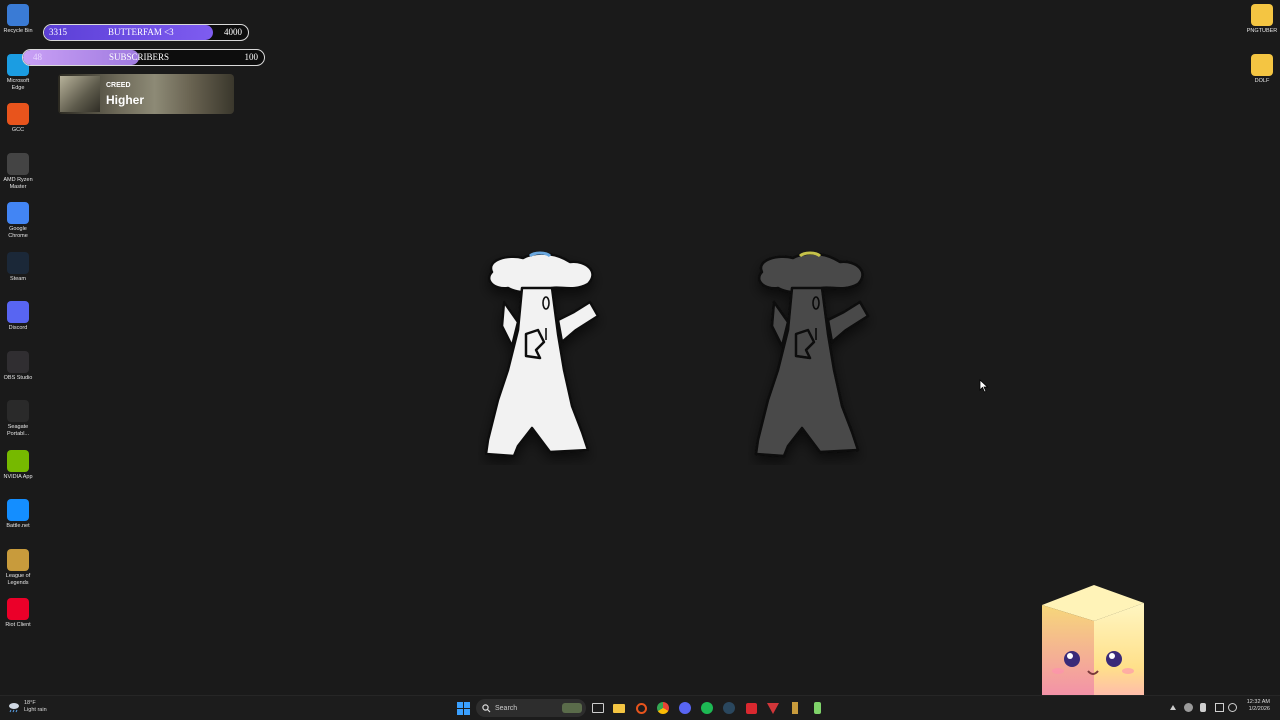 The height and width of the screenshot is (720, 1280). I want to click on subscriber-goal-target: 100, so click(251, 57).